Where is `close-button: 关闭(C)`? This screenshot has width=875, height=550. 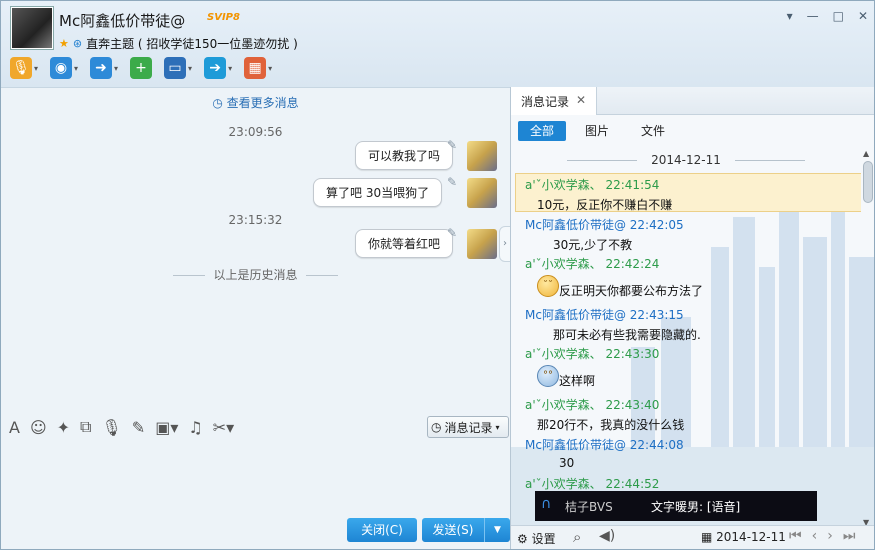 close-button: 关闭(C) is located at coordinates (382, 530).